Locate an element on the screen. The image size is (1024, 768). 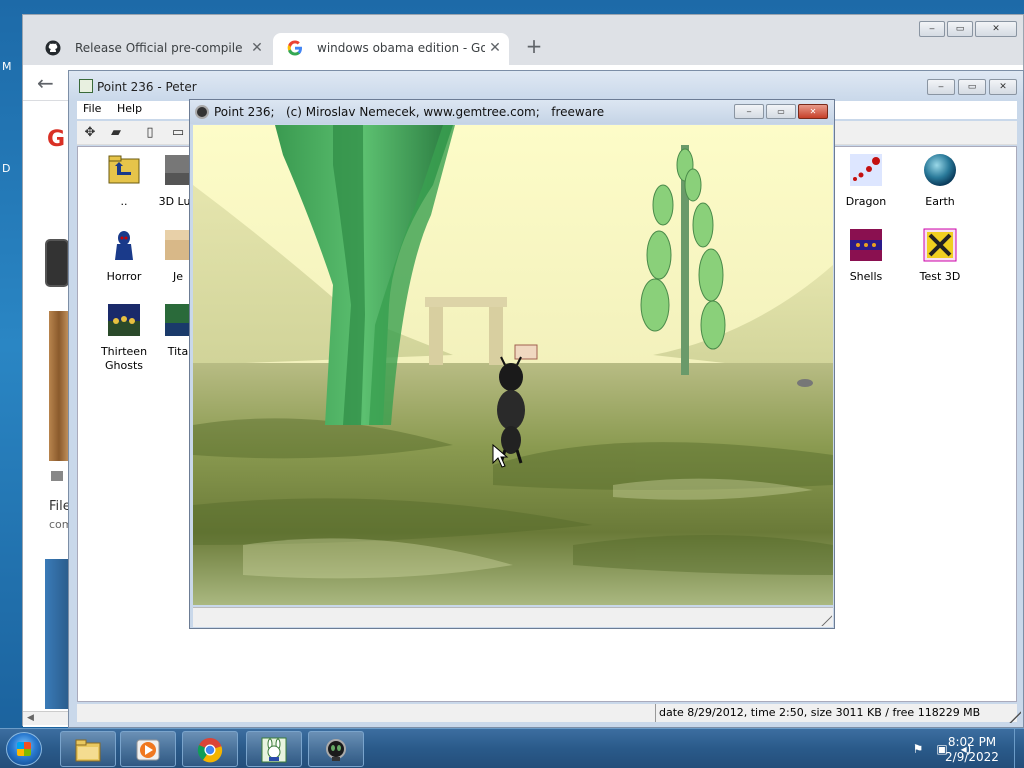
game-window-controls: ‒ ▭ ✕ is located at coordinates (781, 111).